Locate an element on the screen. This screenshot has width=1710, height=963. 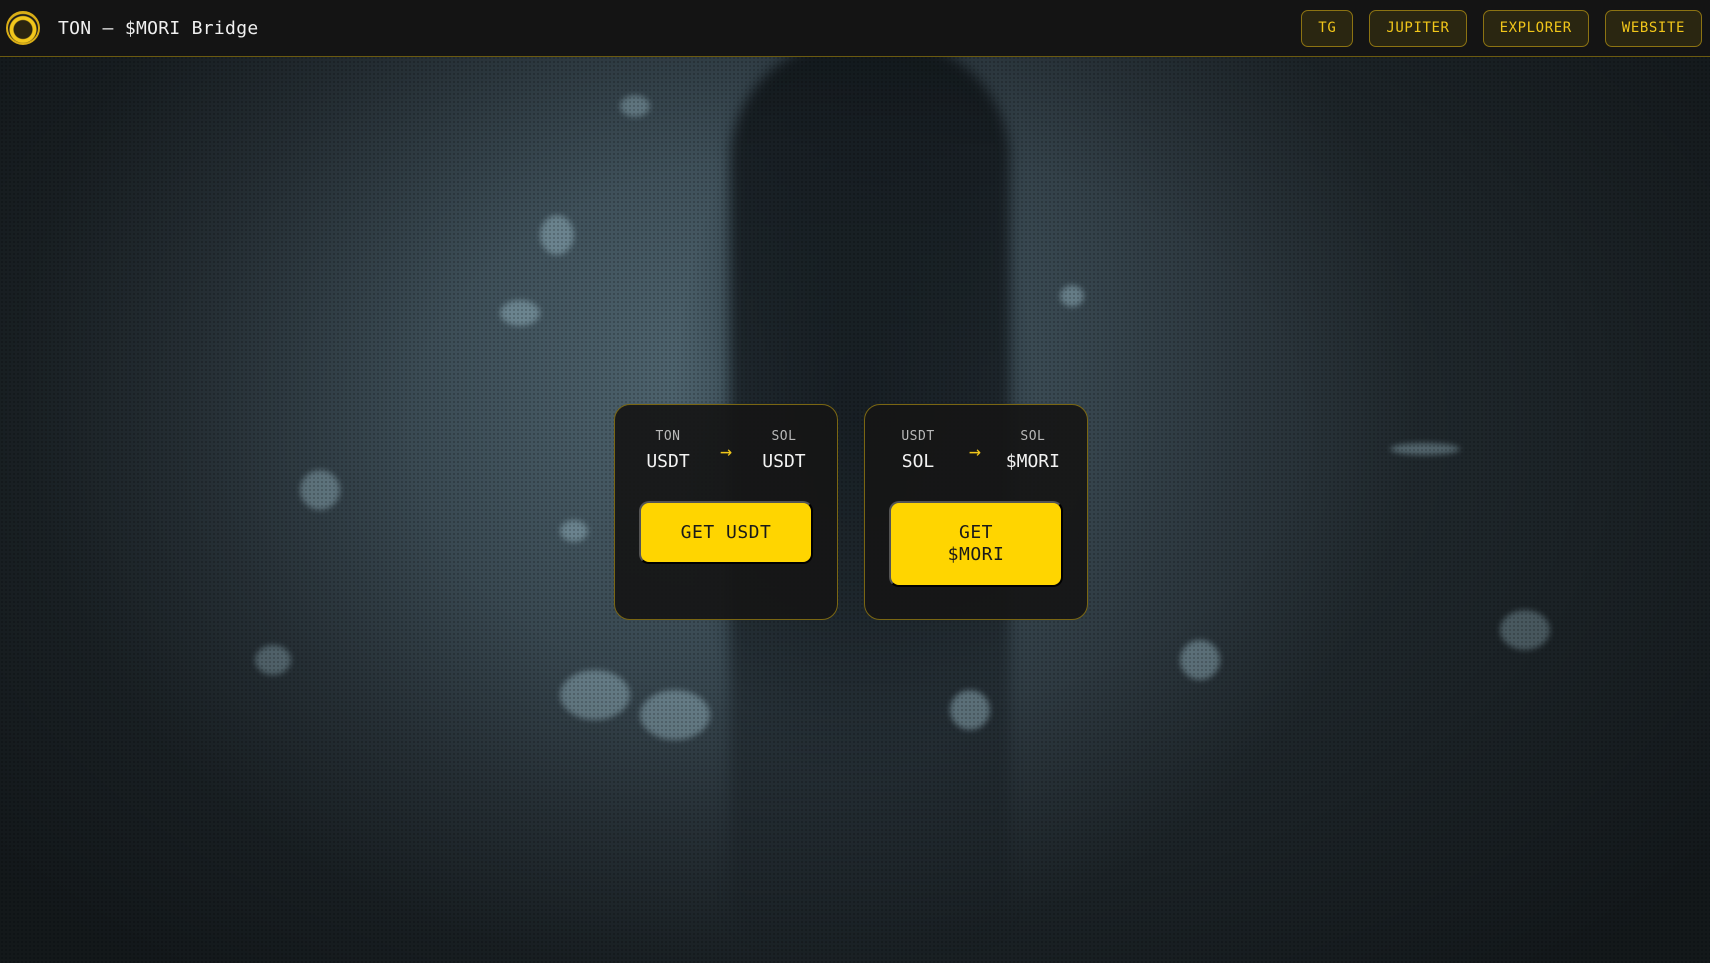
to-token: SOL $MORI is located at coordinates (1033, 451).